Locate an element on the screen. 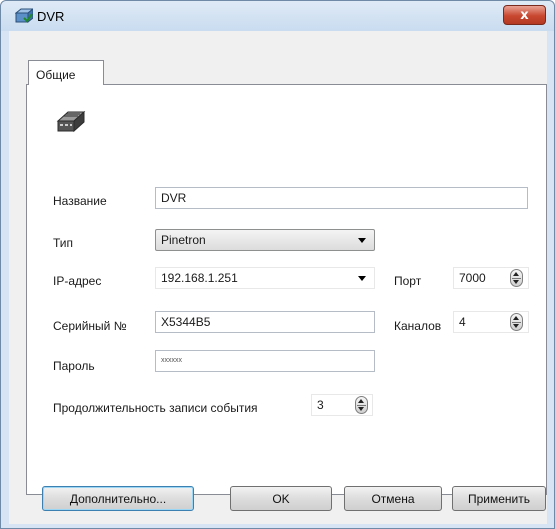 This screenshot has width=555, height=529. title-bar: DVR x is located at coordinates (277, 16).